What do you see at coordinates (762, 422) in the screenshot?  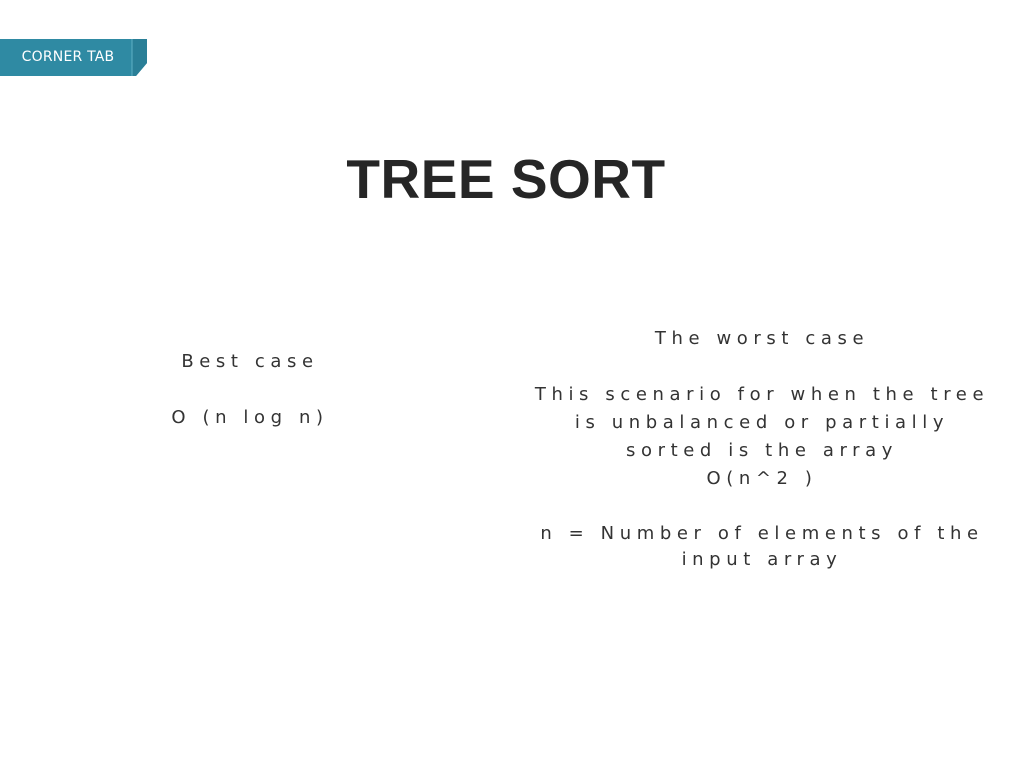 I see `worst-case-description-line: is unbalanced or partially` at bounding box center [762, 422].